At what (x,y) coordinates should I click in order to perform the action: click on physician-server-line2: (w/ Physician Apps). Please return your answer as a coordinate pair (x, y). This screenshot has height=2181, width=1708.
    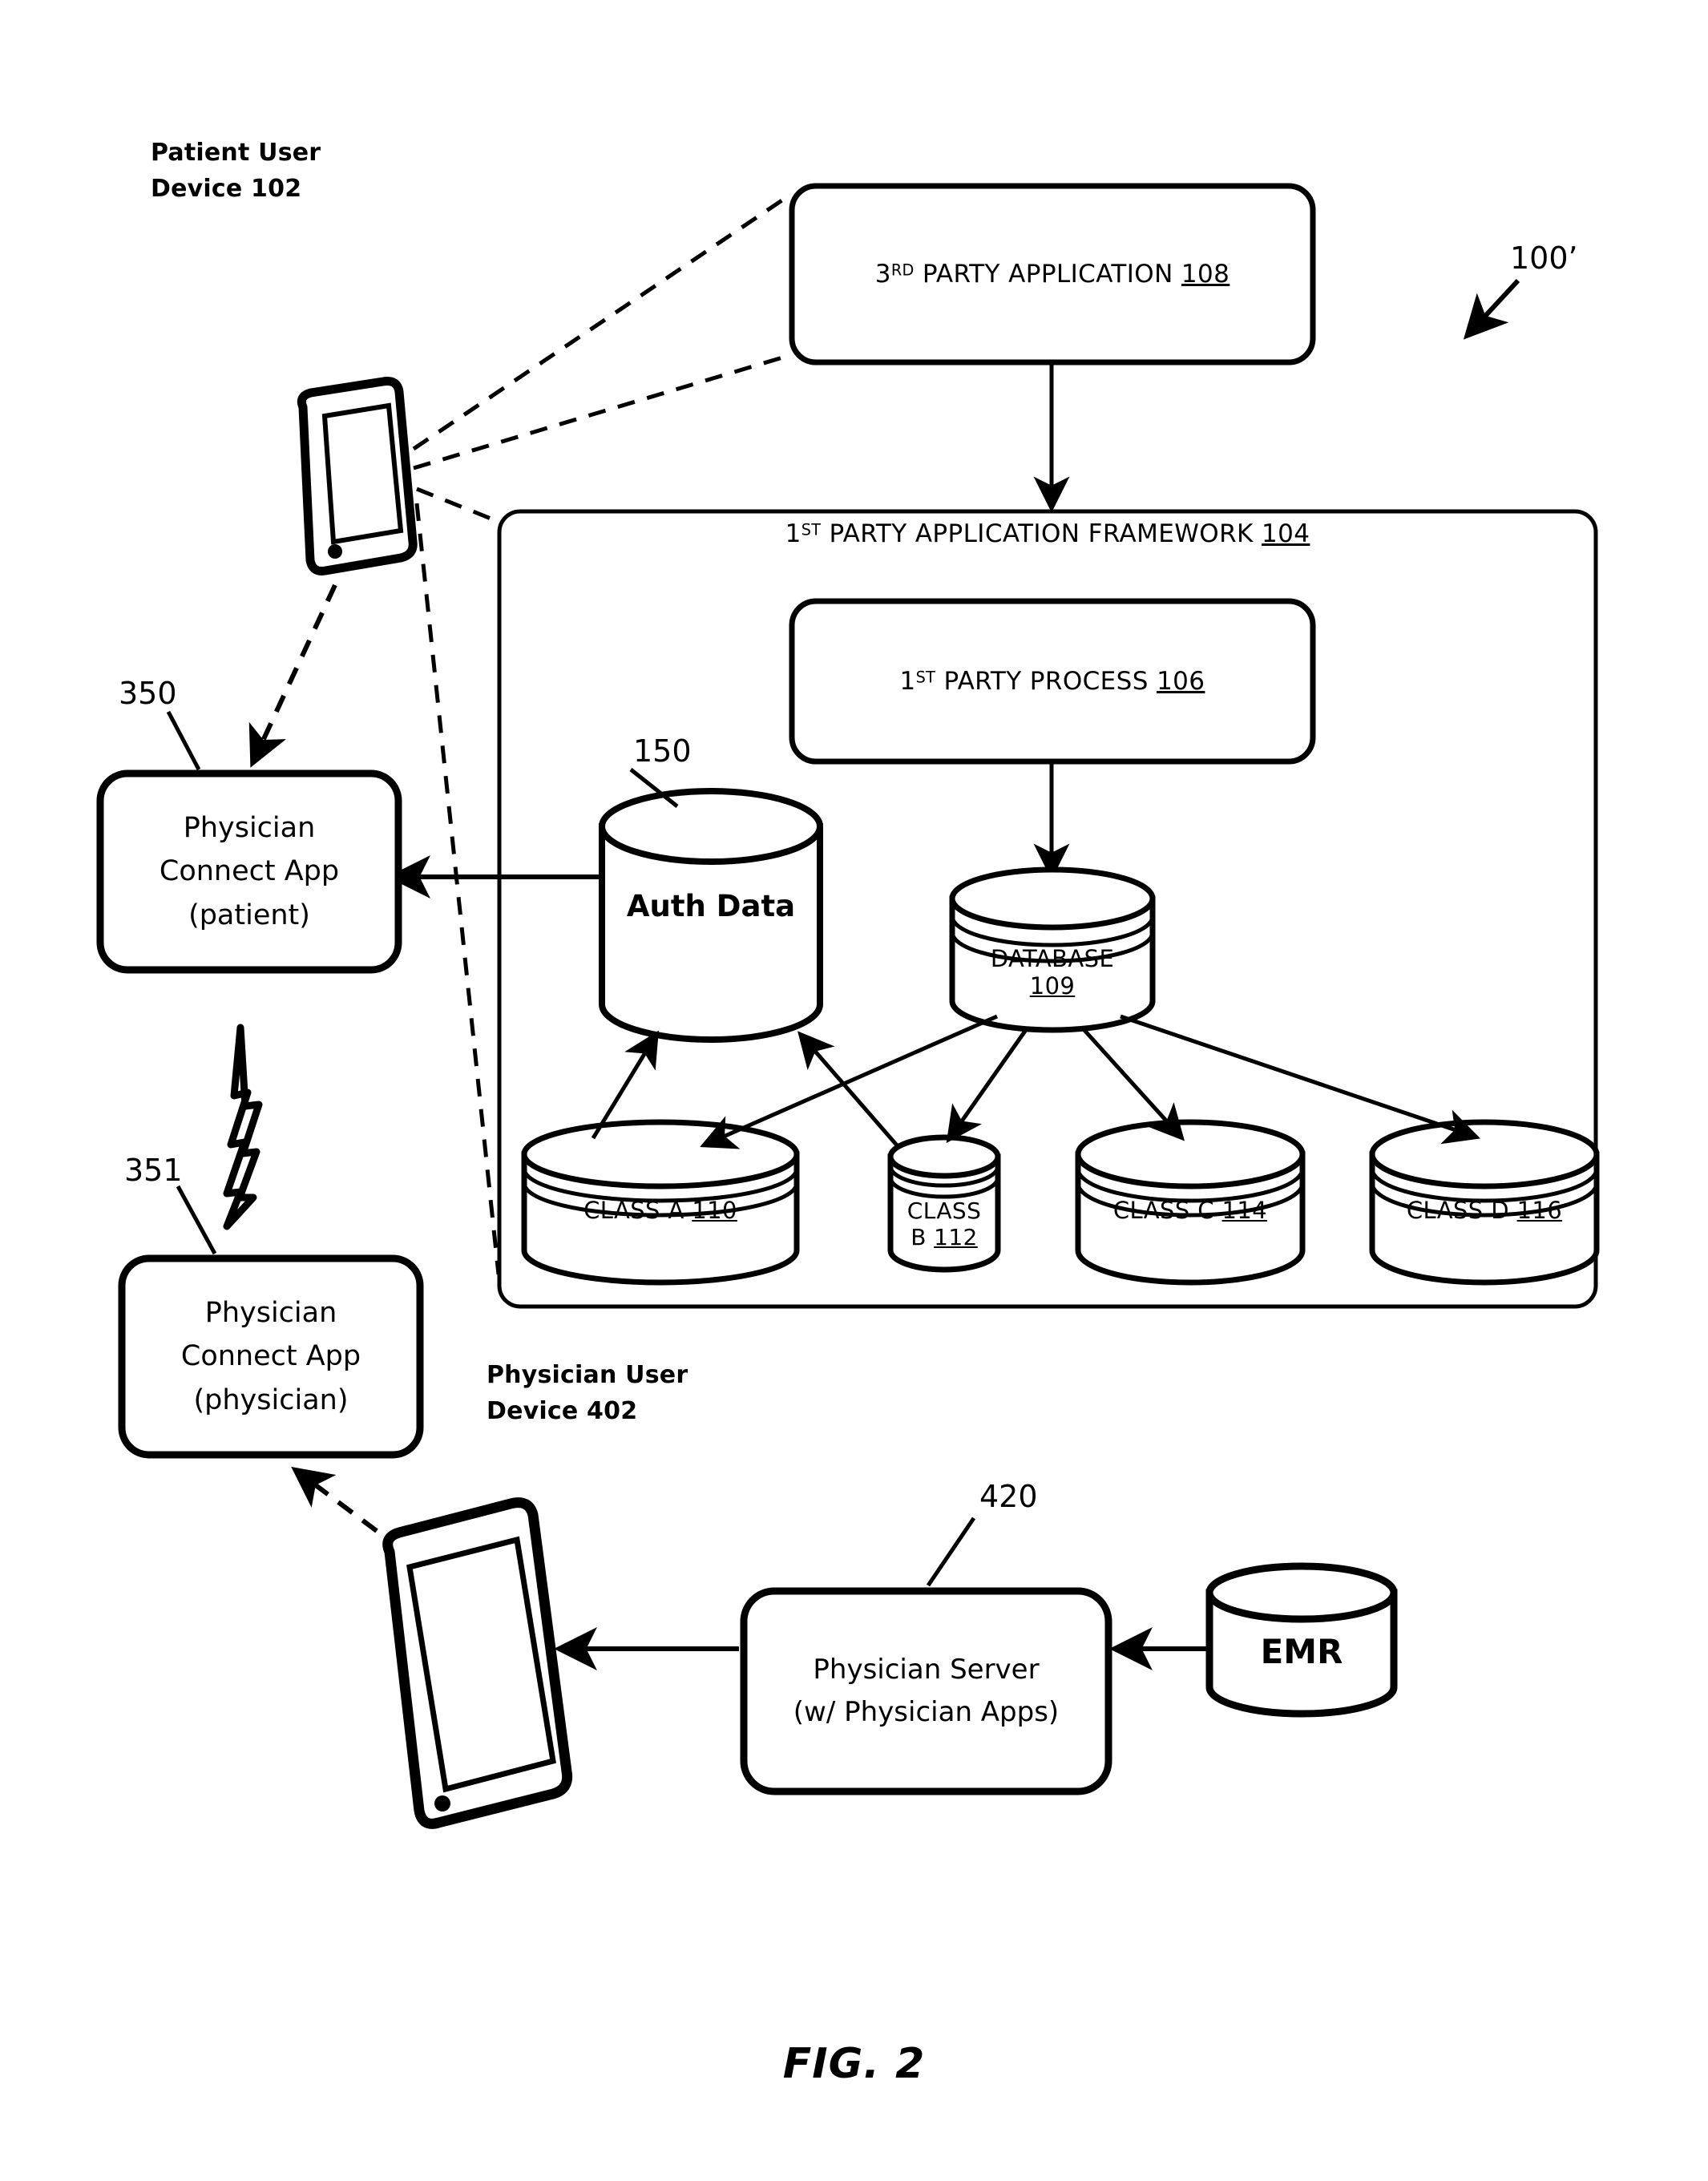
    Looking at the image, I should click on (926, 1712).